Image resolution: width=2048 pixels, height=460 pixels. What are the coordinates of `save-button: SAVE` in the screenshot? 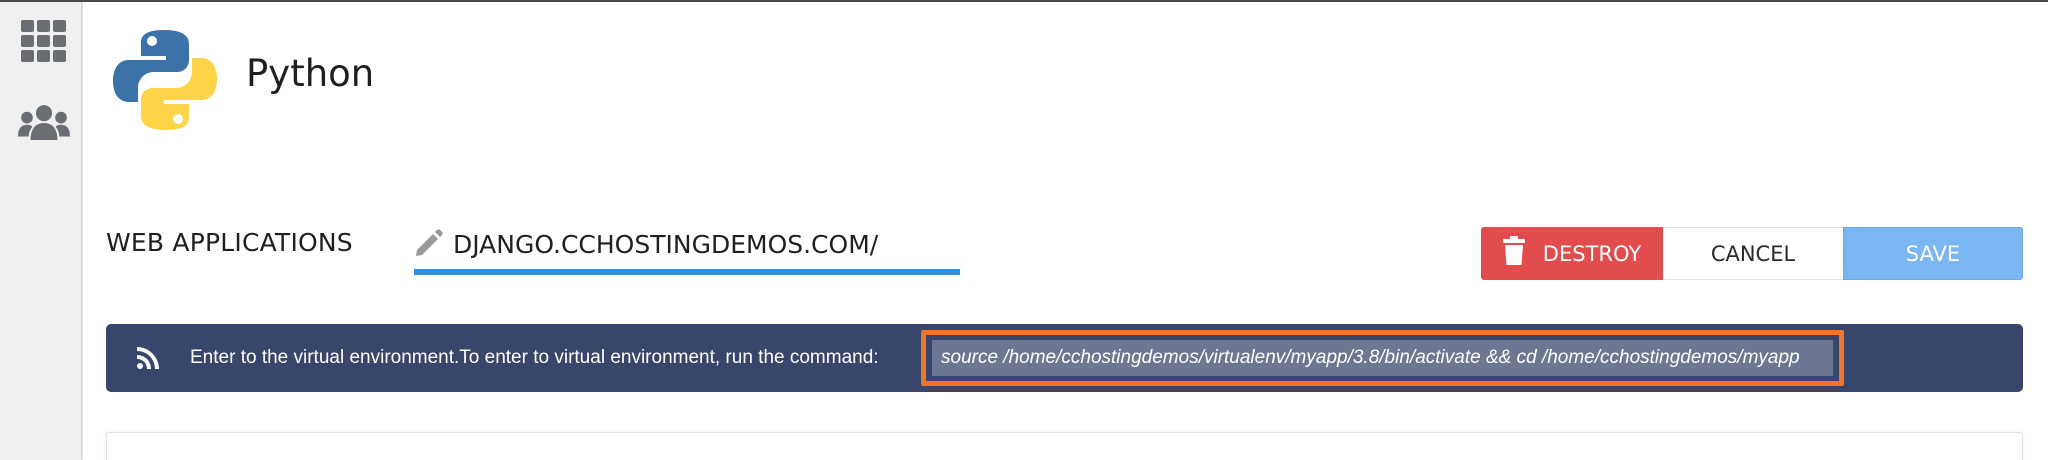 It's located at (1933, 253).